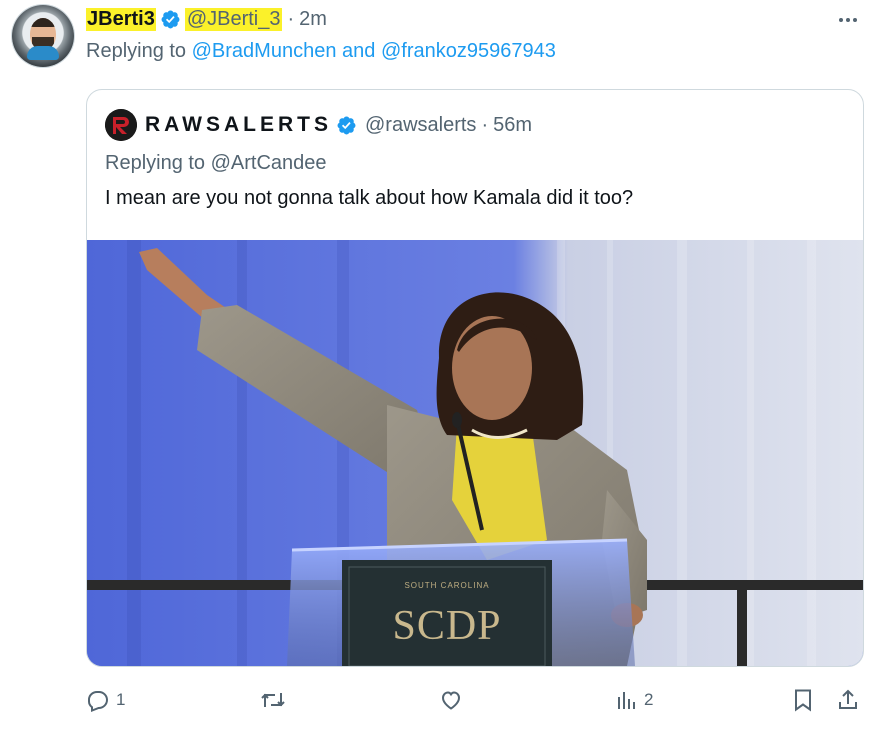 Image resolution: width=887 pixels, height=733 pixels. What do you see at coordinates (264, 51) in the screenshot?
I see `mention-link-1: @BradMunchen` at bounding box center [264, 51].